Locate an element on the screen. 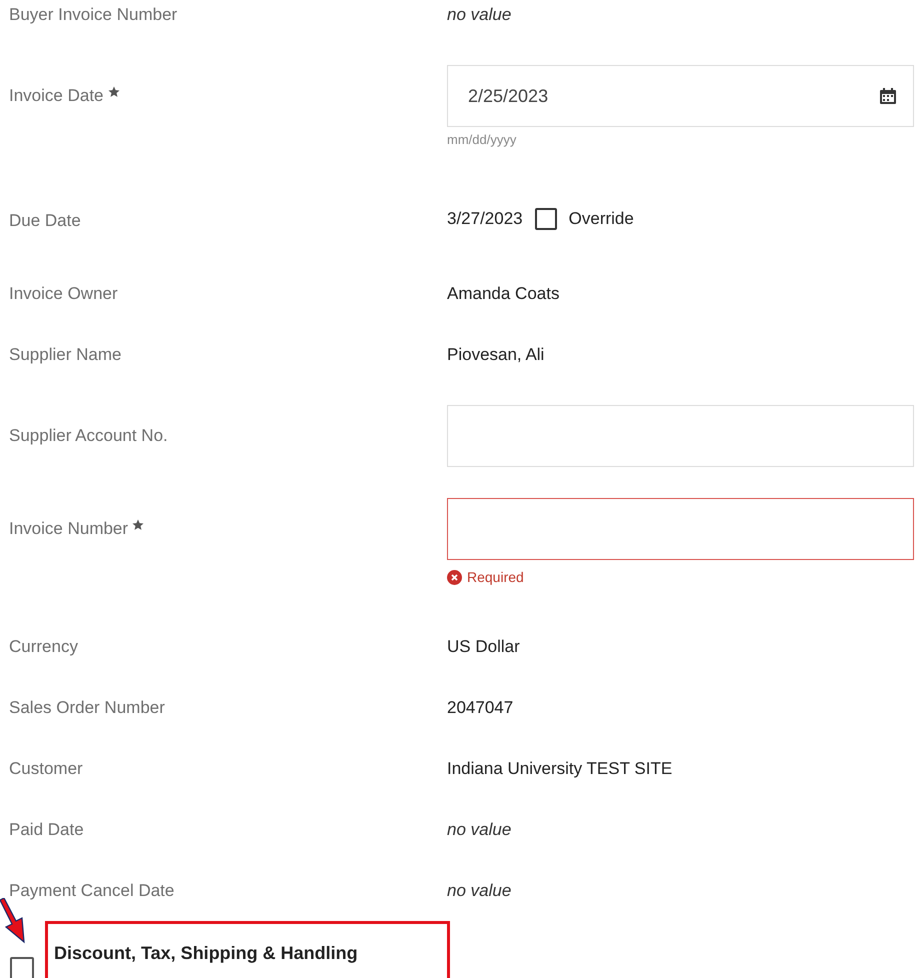 This screenshot has height=978, width=923. error-icon is located at coordinates (454, 577).